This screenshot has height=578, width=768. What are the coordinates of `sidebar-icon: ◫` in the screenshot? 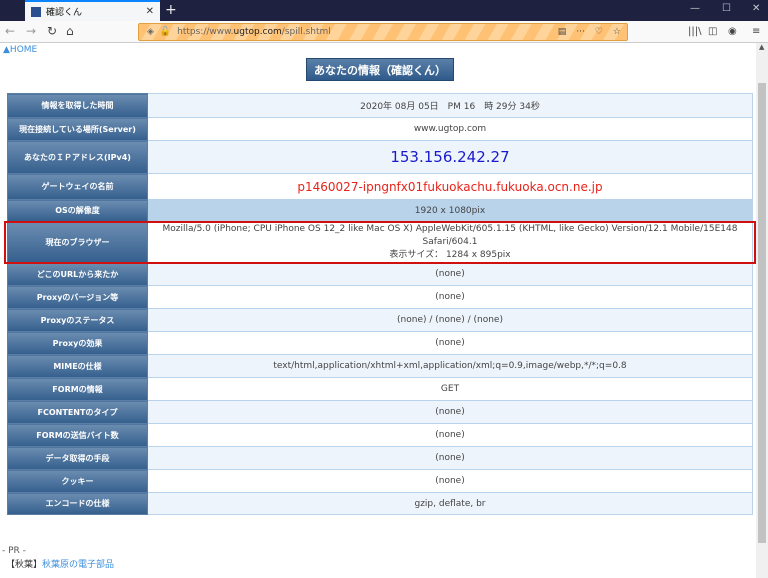 It's located at (712, 31).